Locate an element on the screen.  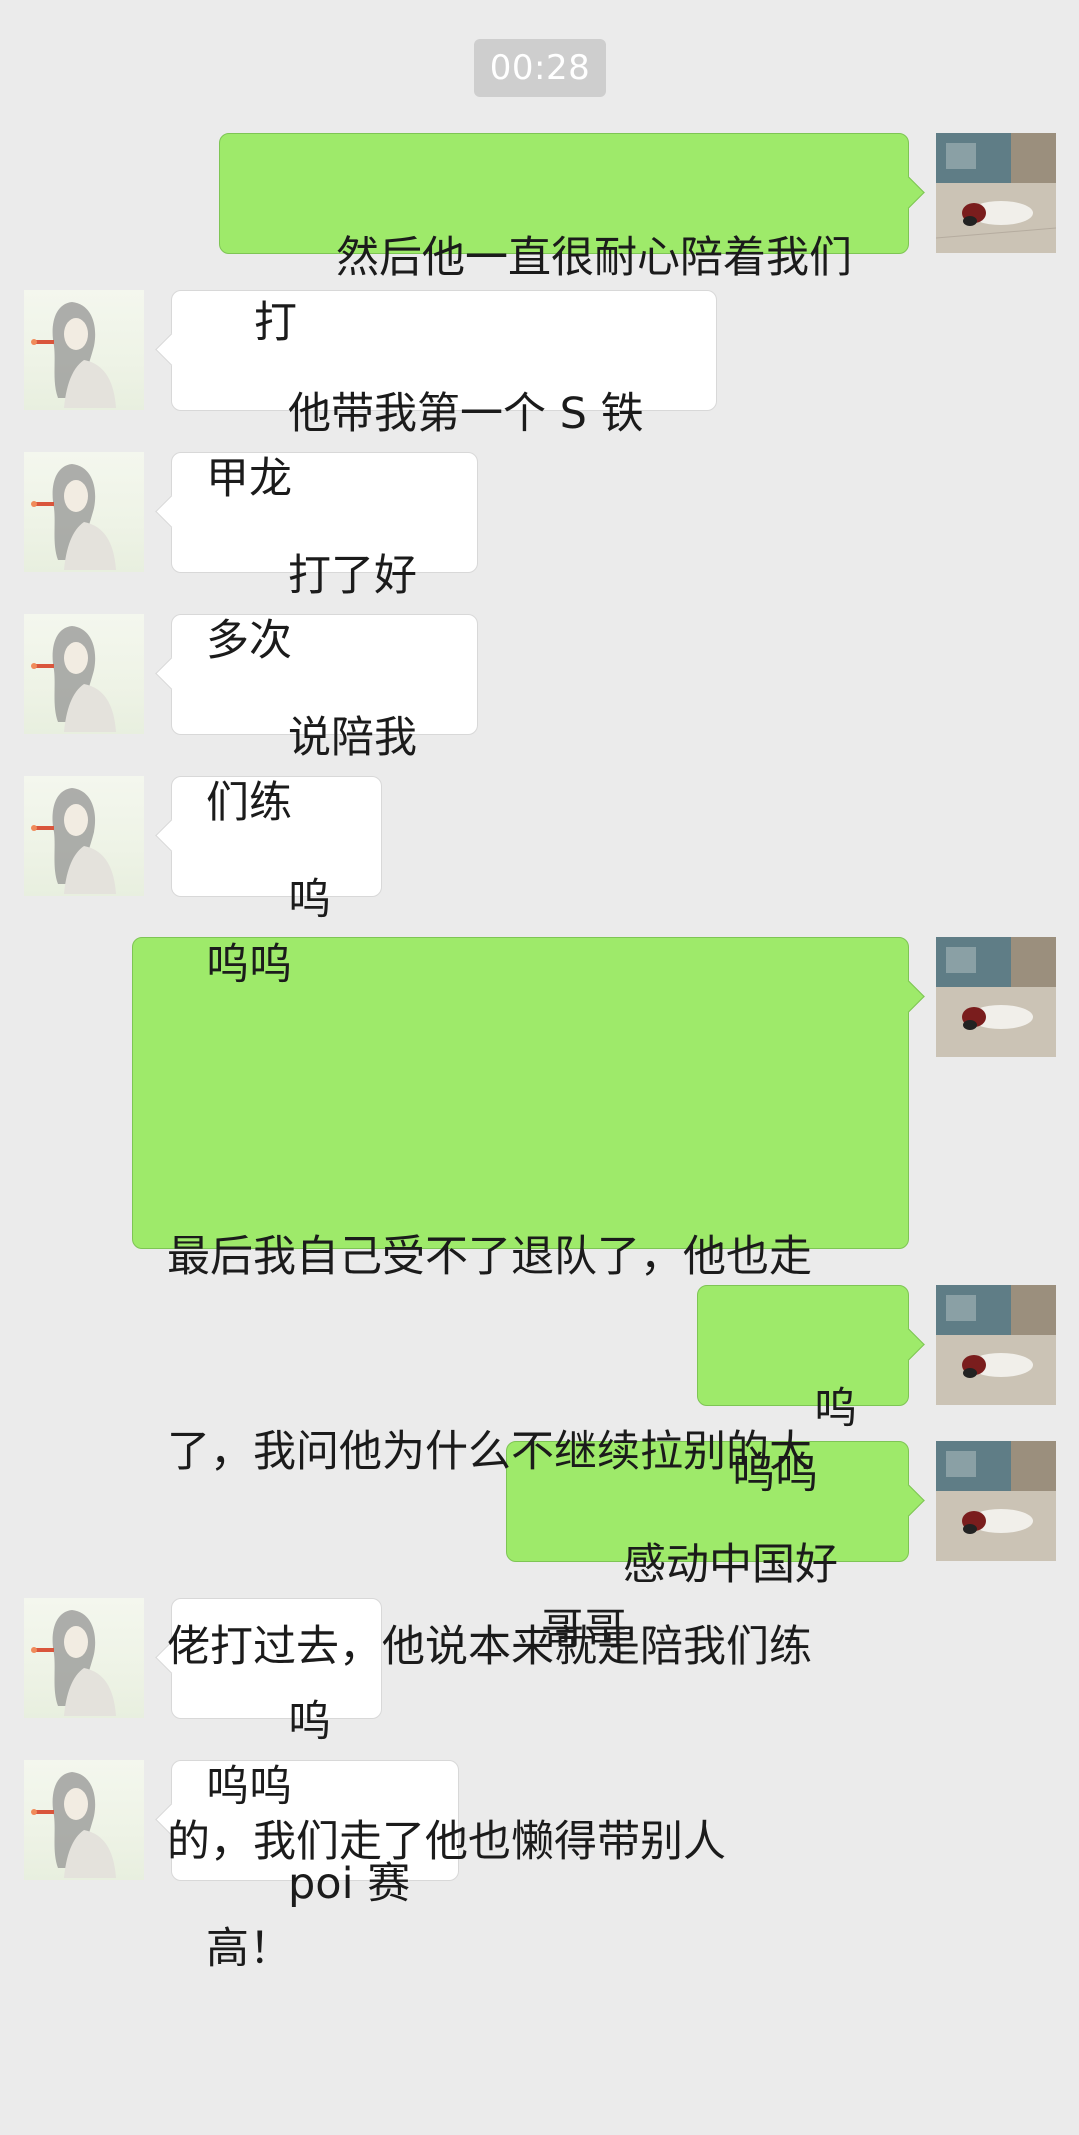
message-row-incoming: 打了好多次 is located at coordinates (539, 559).